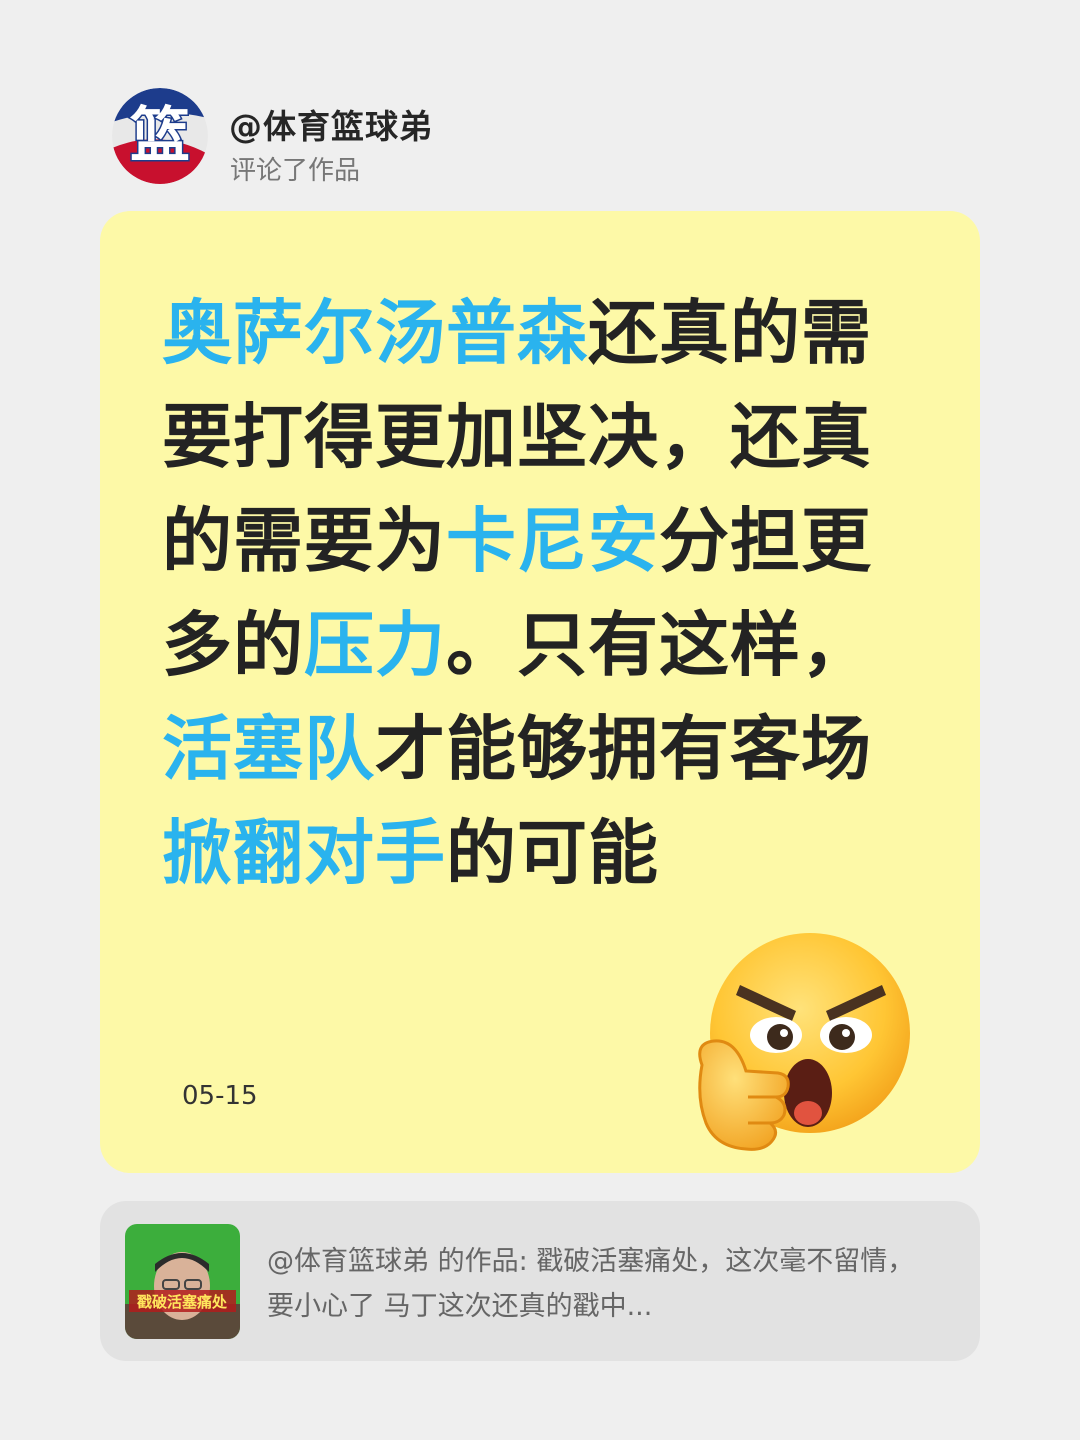 This screenshot has width=1080, height=1440. Describe the element at coordinates (659, 645) in the screenshot. I see `comment-phrase: 。只有这样，` at that location.